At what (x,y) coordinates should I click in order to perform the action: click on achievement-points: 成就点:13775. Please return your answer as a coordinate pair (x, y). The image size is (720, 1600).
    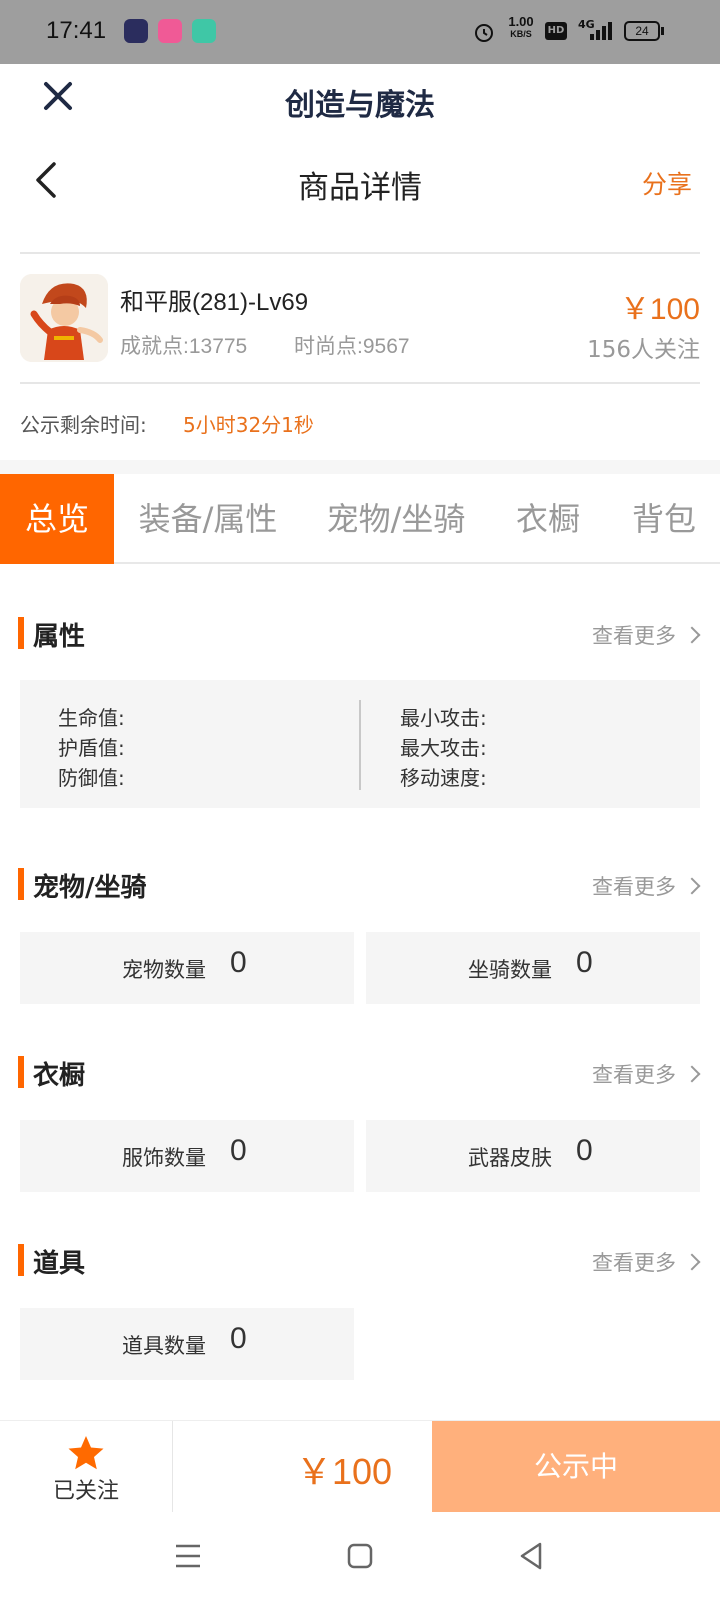
    Looking at the image, I should click on (184, 346).